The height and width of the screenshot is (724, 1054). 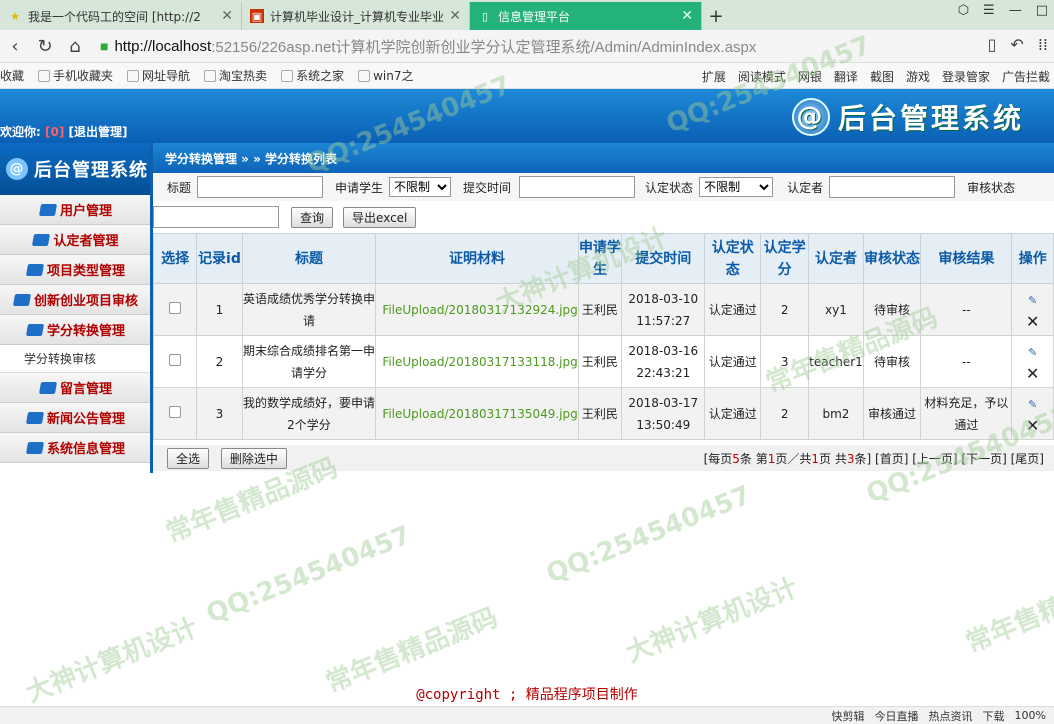 What do you see at coordinates (188, 458) in the screenshot?
I see `select-all-button: 全选` at bounding box center [188, 458].